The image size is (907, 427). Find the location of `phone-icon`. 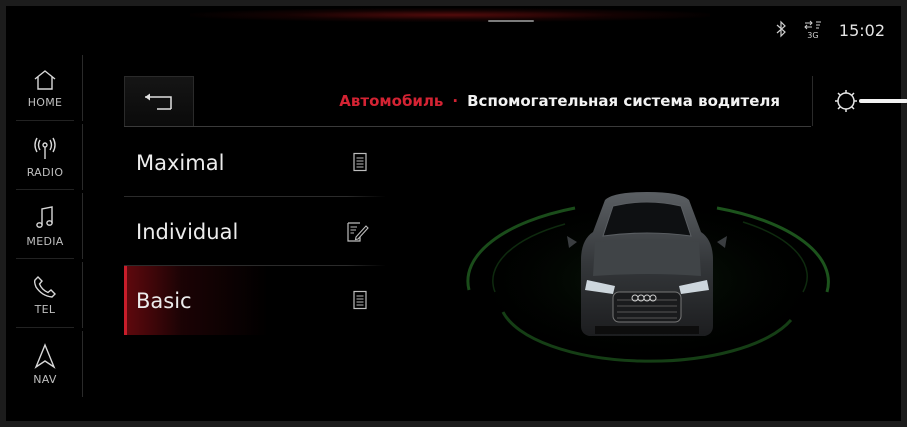

phone-icon is located at coordinates (44, 286).